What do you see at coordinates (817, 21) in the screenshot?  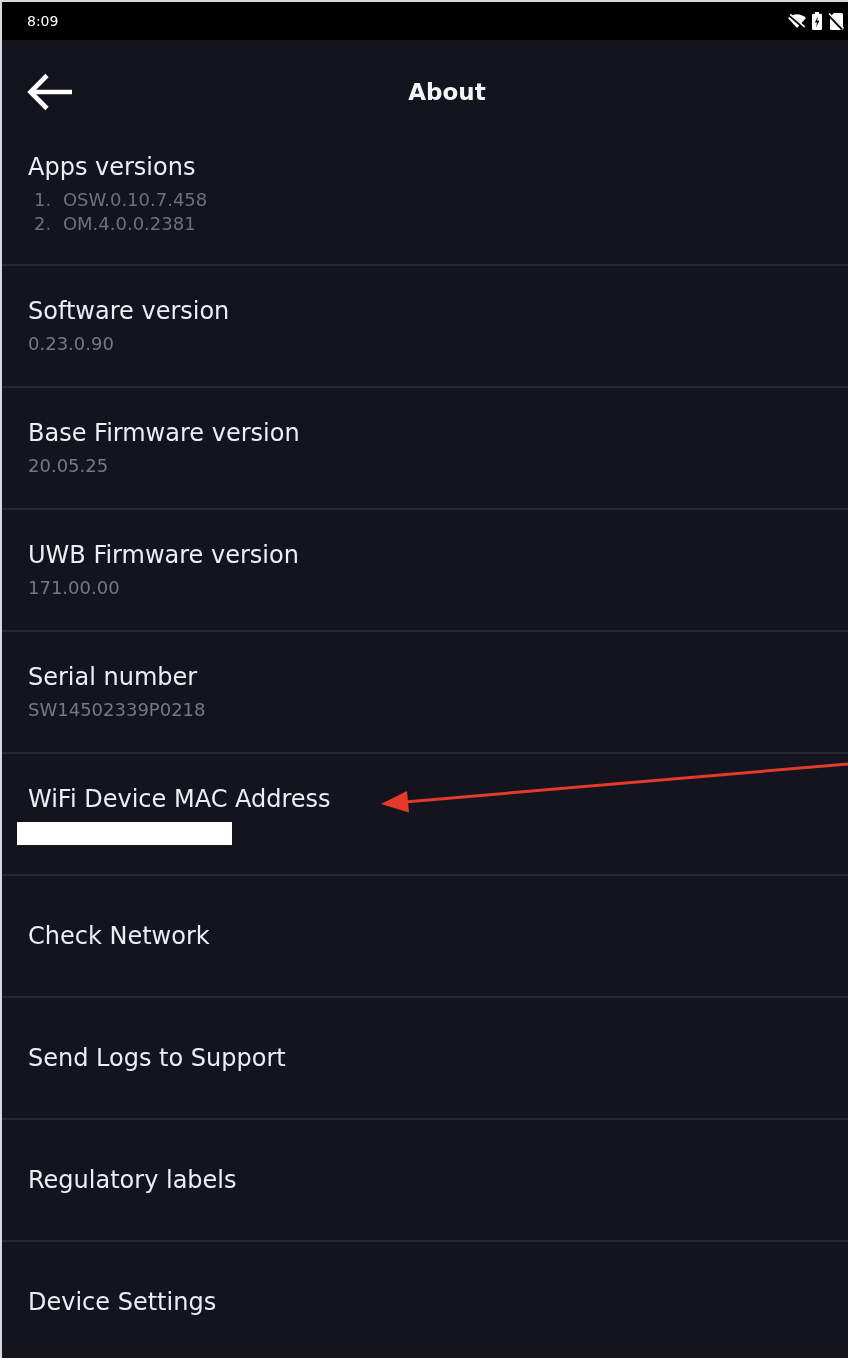 I see `battery-charging-icon` at bounding box center [817, 21].